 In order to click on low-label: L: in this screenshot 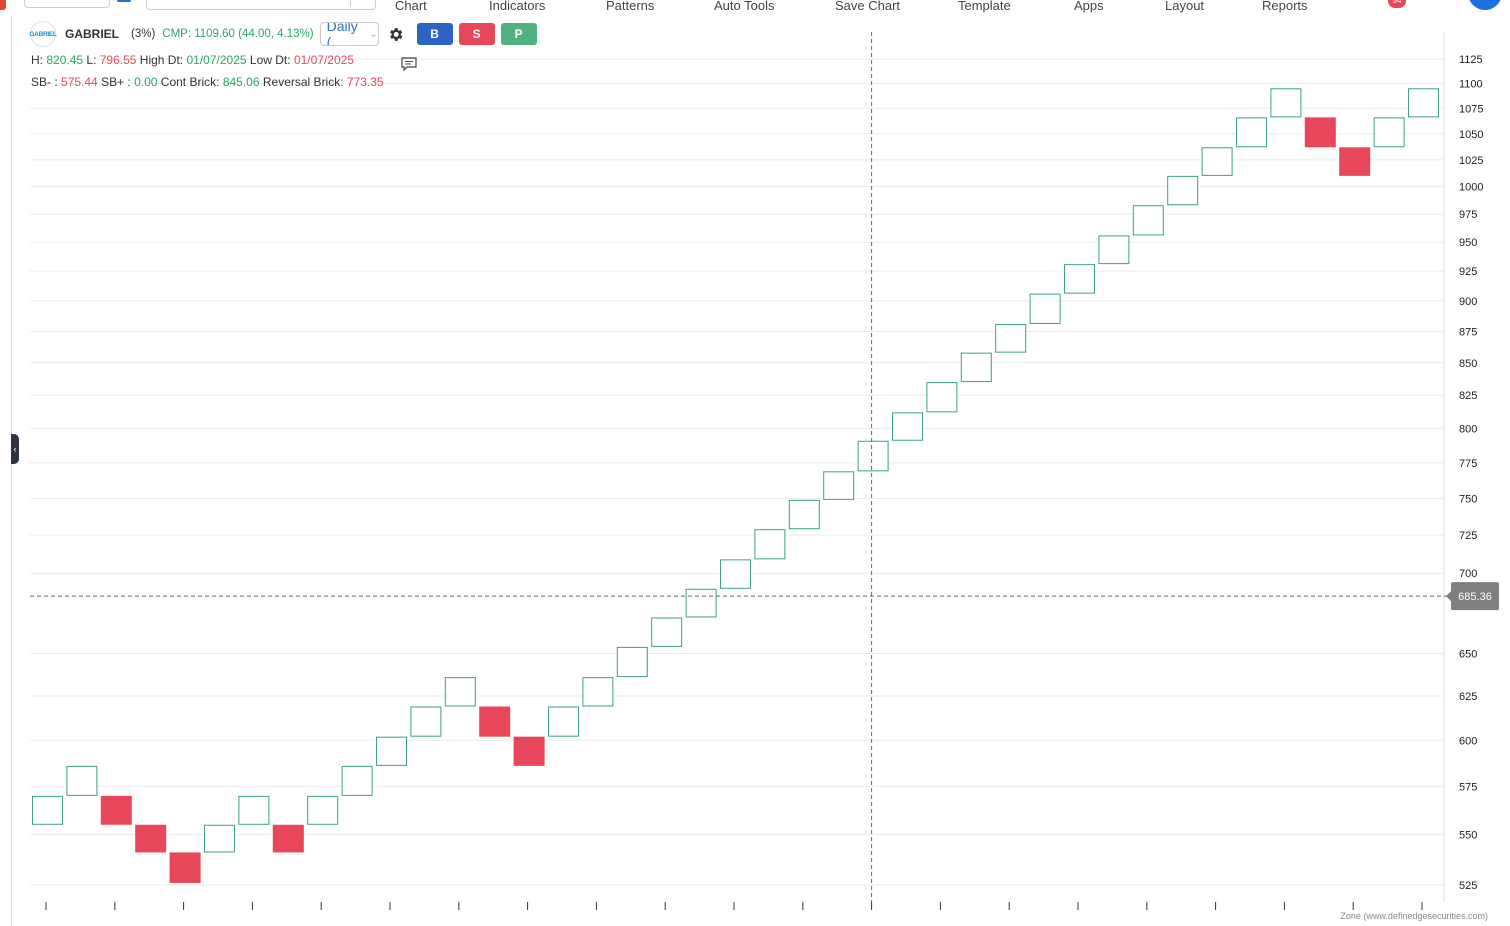, I will do `click(91, 60)`.